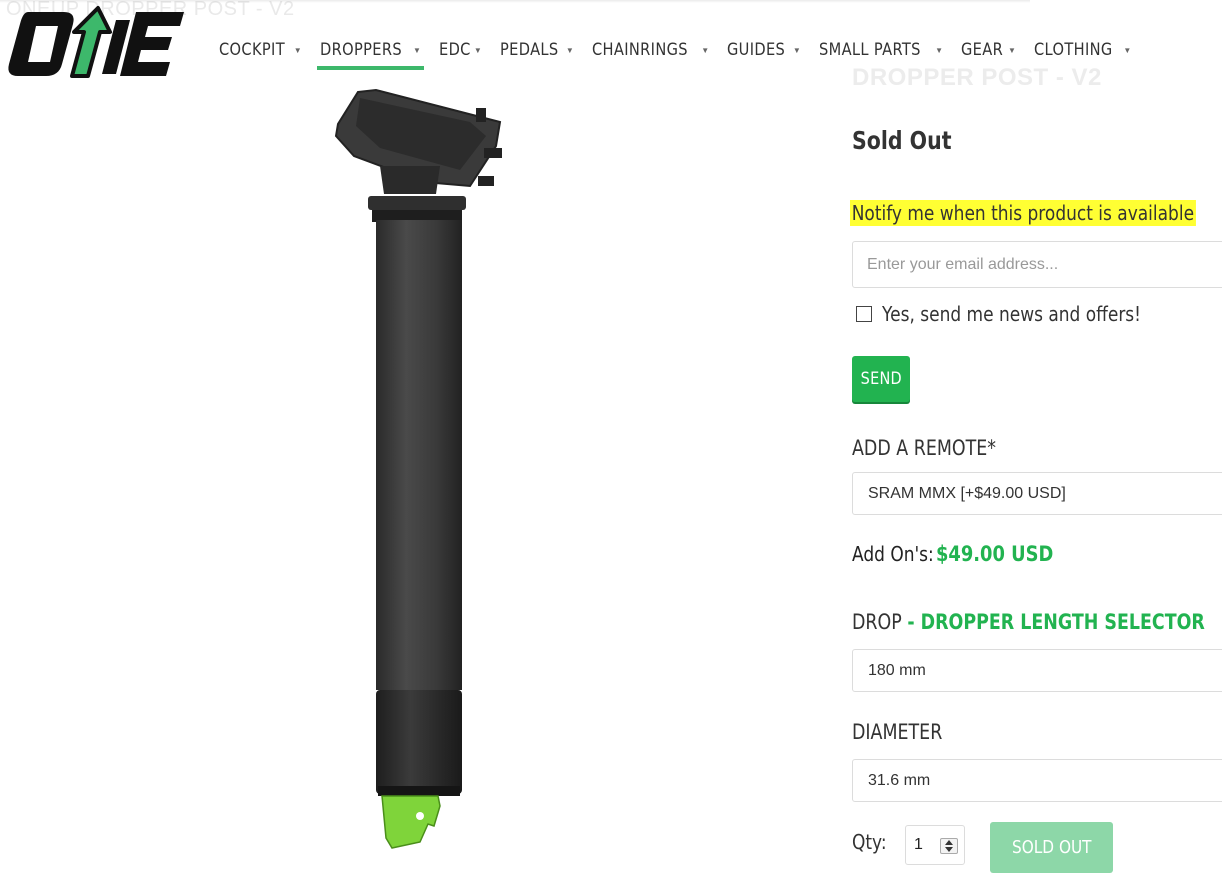 The height and width of the screenshot is (884, 1222). I want to click on product-image, so click(420, 471).